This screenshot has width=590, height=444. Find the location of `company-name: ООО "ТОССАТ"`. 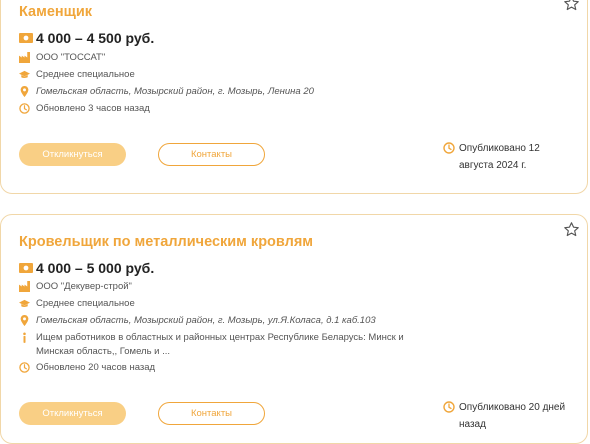

company-name: ООО "ТОССАТ" is located at coordinates (70, 58).